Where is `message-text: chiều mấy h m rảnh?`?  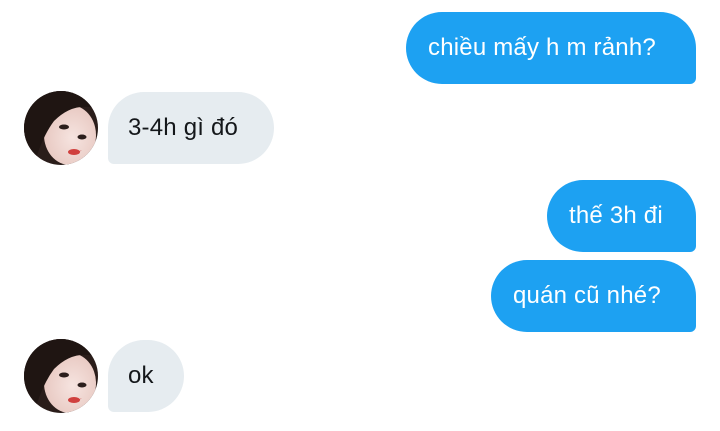
message-text: chiều mấy h m rảnh? is located at coordinates (542, 47).